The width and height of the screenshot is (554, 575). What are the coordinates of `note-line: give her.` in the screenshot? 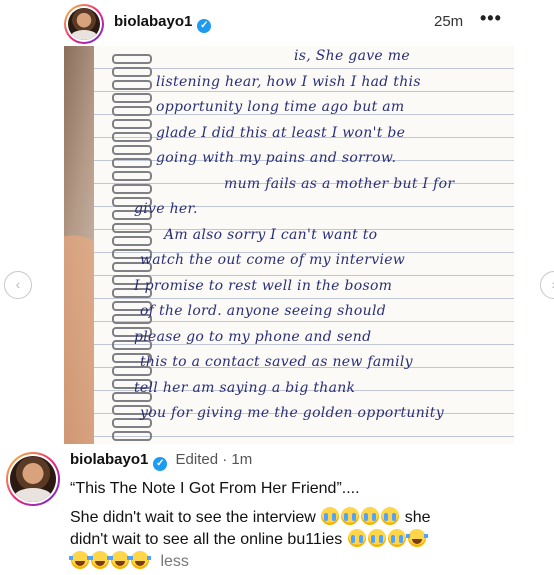 It's located at (166, 209).